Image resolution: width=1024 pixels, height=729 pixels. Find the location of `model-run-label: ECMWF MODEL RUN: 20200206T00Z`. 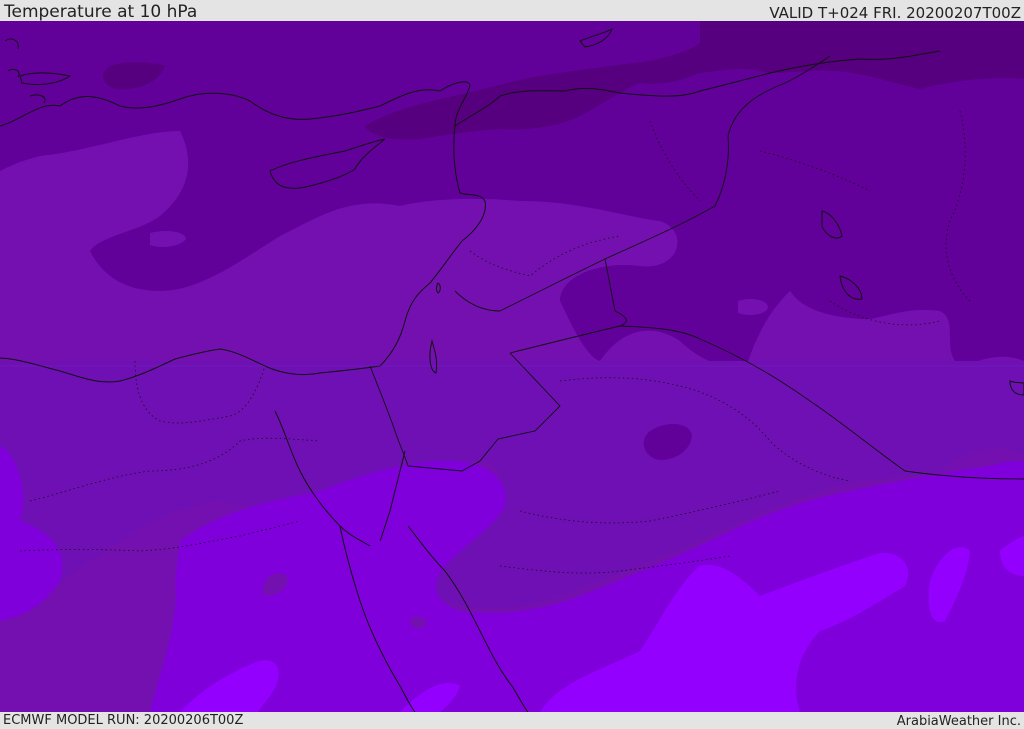

model-run-label: ECMWF MODEL RUN: 20200206T00Z is located at coordinates (123, 720).